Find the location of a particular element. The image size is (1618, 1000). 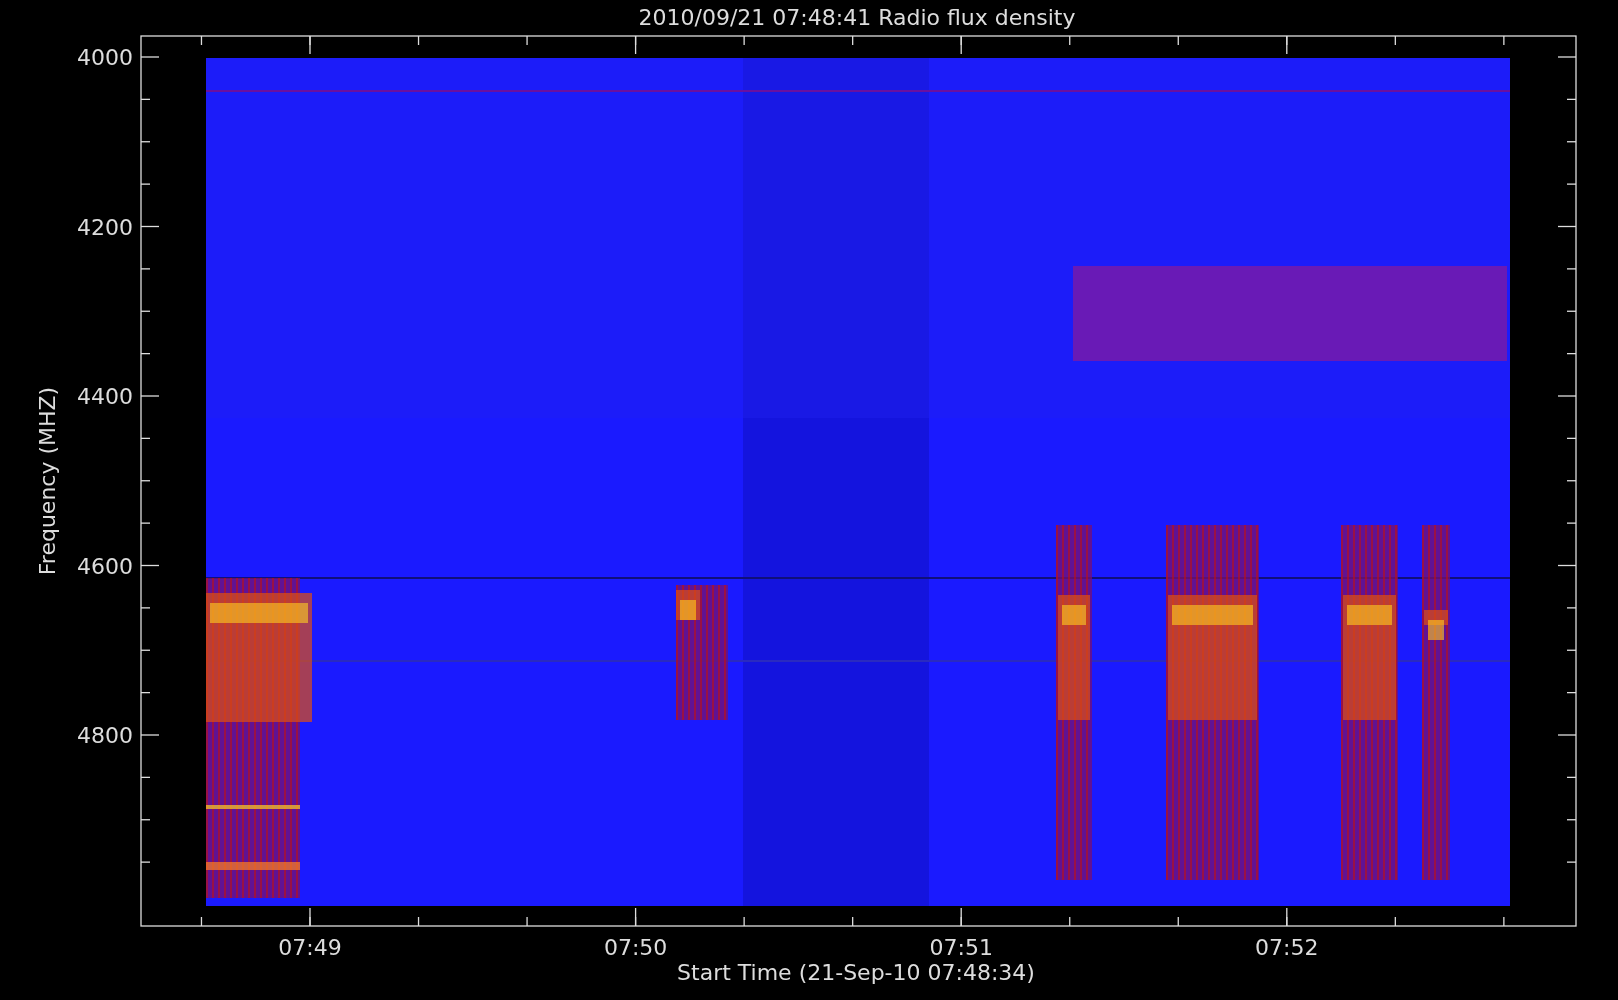

y-axis-label: Frequency (MHZ) is located at coordinates (47, 481).